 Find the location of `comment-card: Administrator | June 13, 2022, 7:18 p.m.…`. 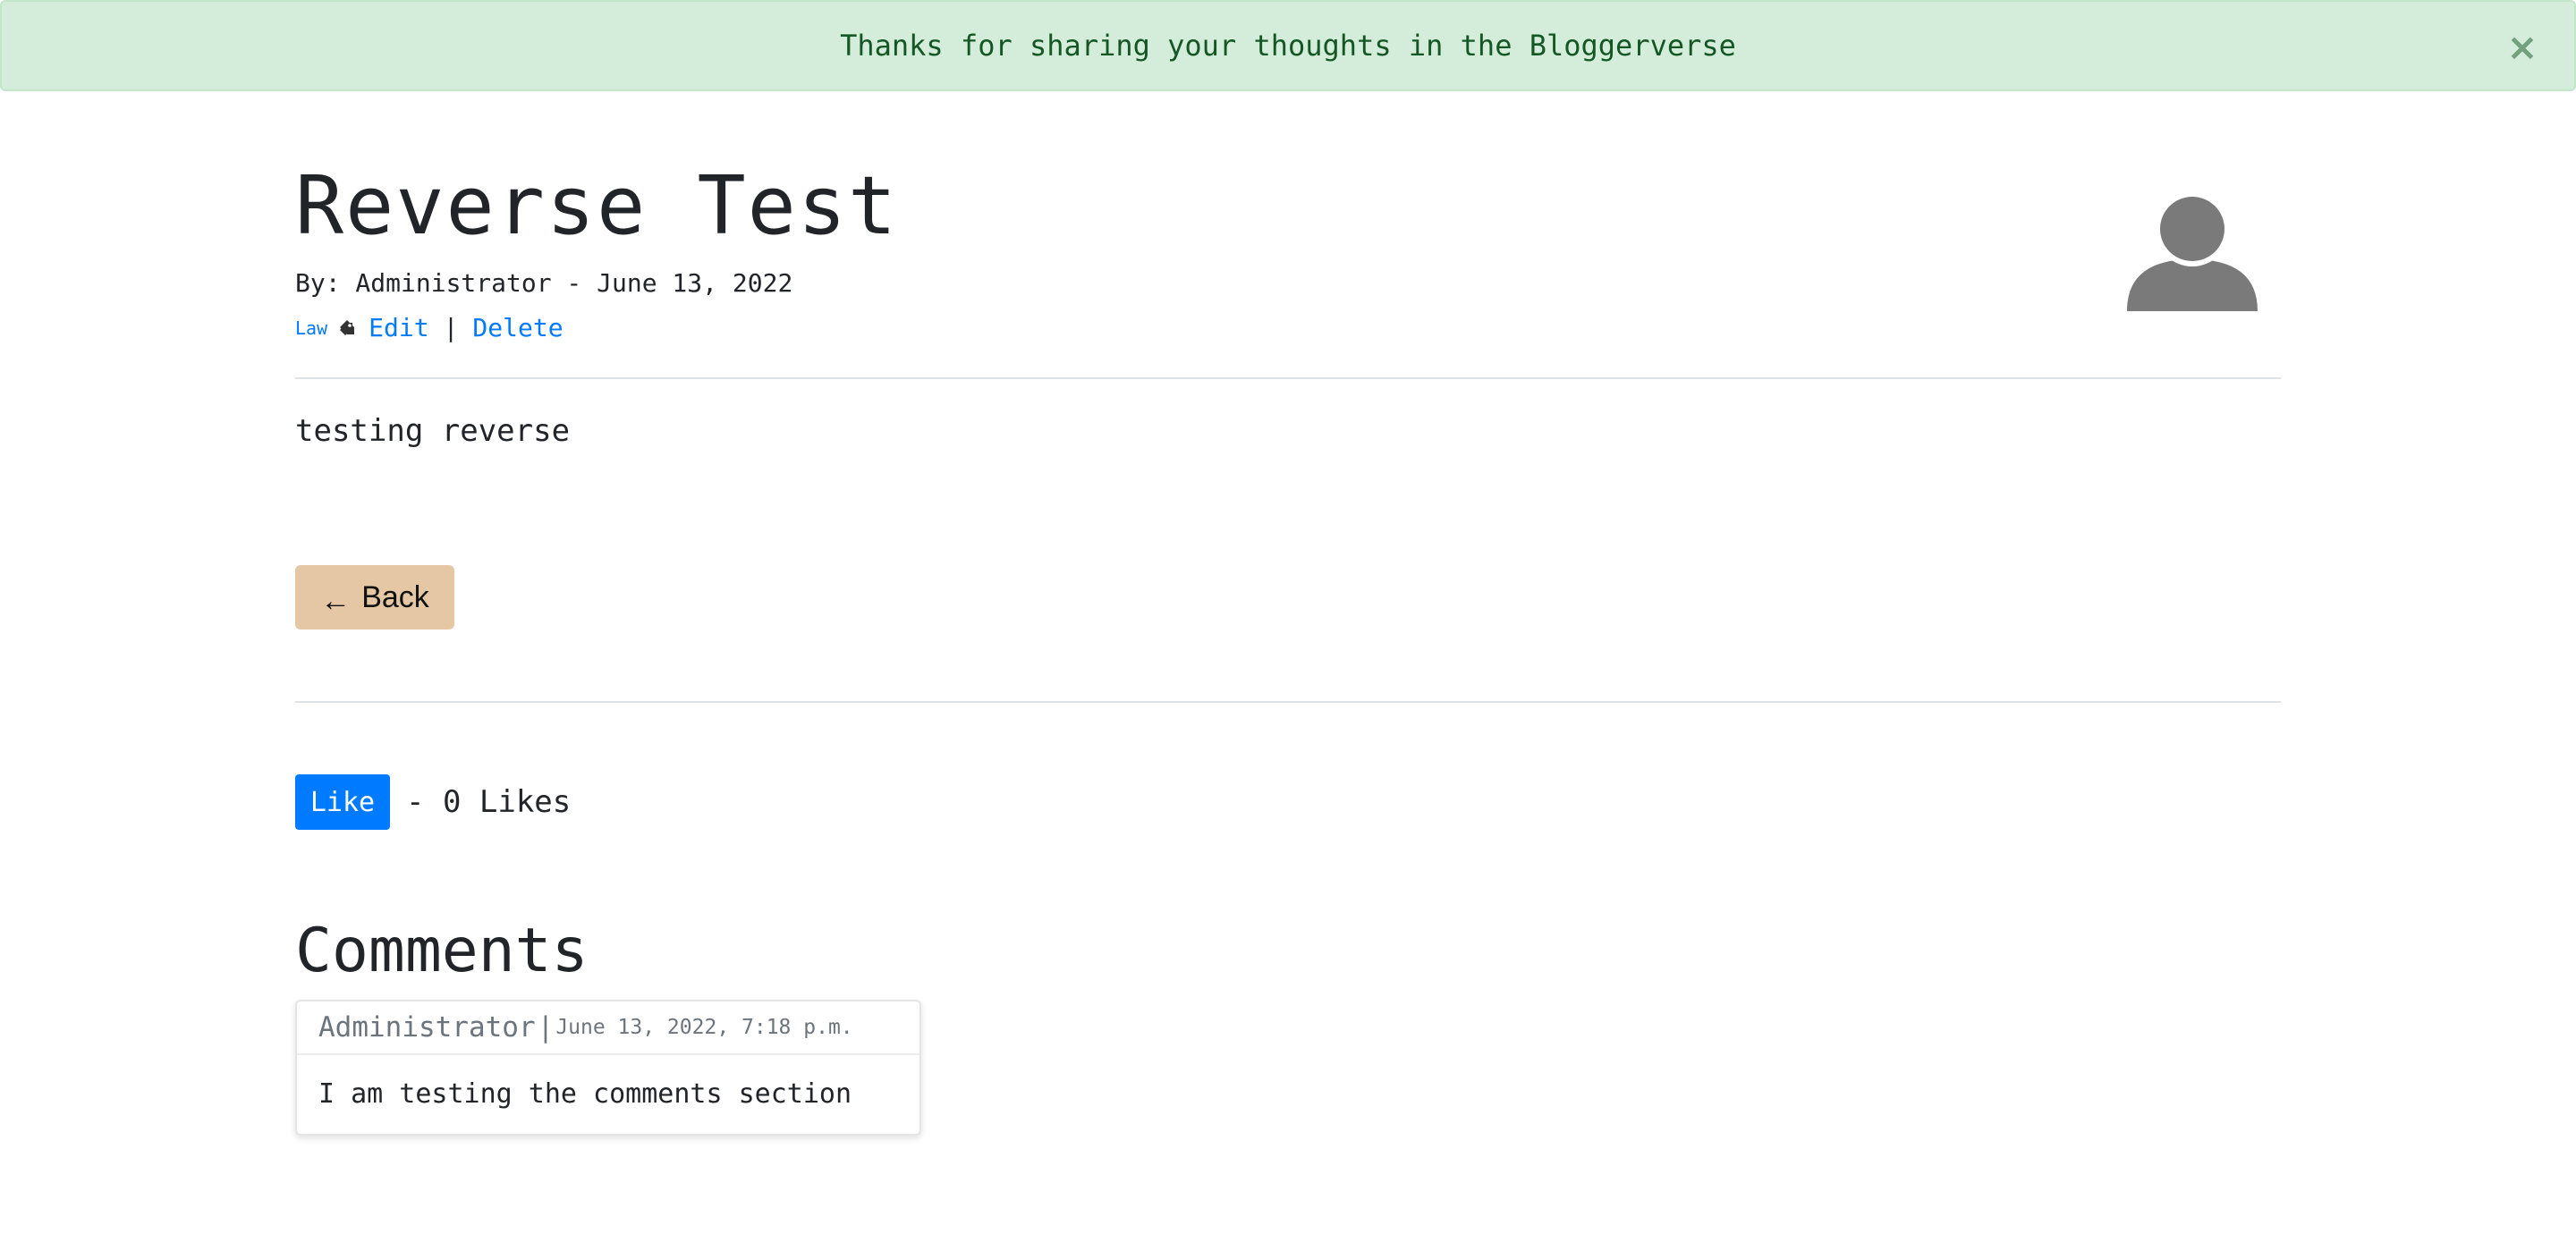

comment-card: Administrator | June 13, 2022, 7:18 p.m.… is located at coordinates (608, 1068).